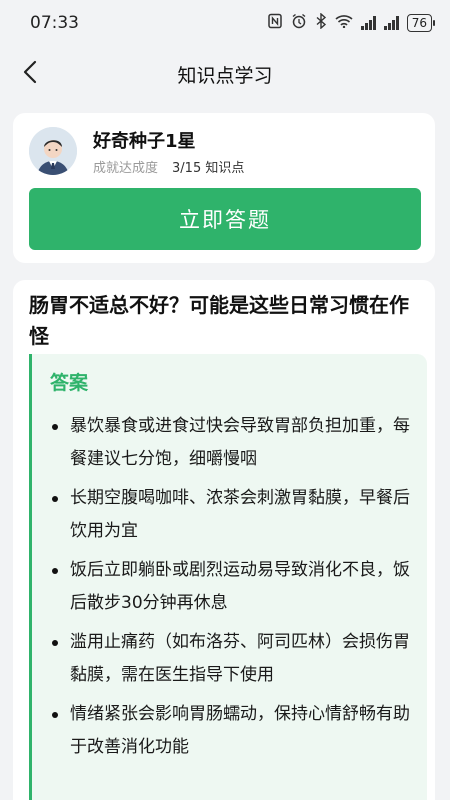  I want to click on list-item: 暴饮暴食或进食过快会导致胃部负担加重，每餐建议七分饱，细嚼慢咽, so click(237, 443).